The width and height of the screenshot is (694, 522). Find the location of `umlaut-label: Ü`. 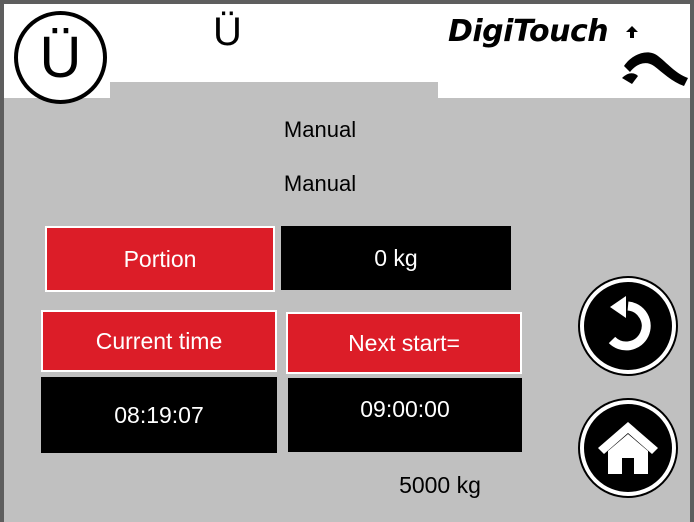

umlaut-label: Ü is located at coordinates (227, 32).